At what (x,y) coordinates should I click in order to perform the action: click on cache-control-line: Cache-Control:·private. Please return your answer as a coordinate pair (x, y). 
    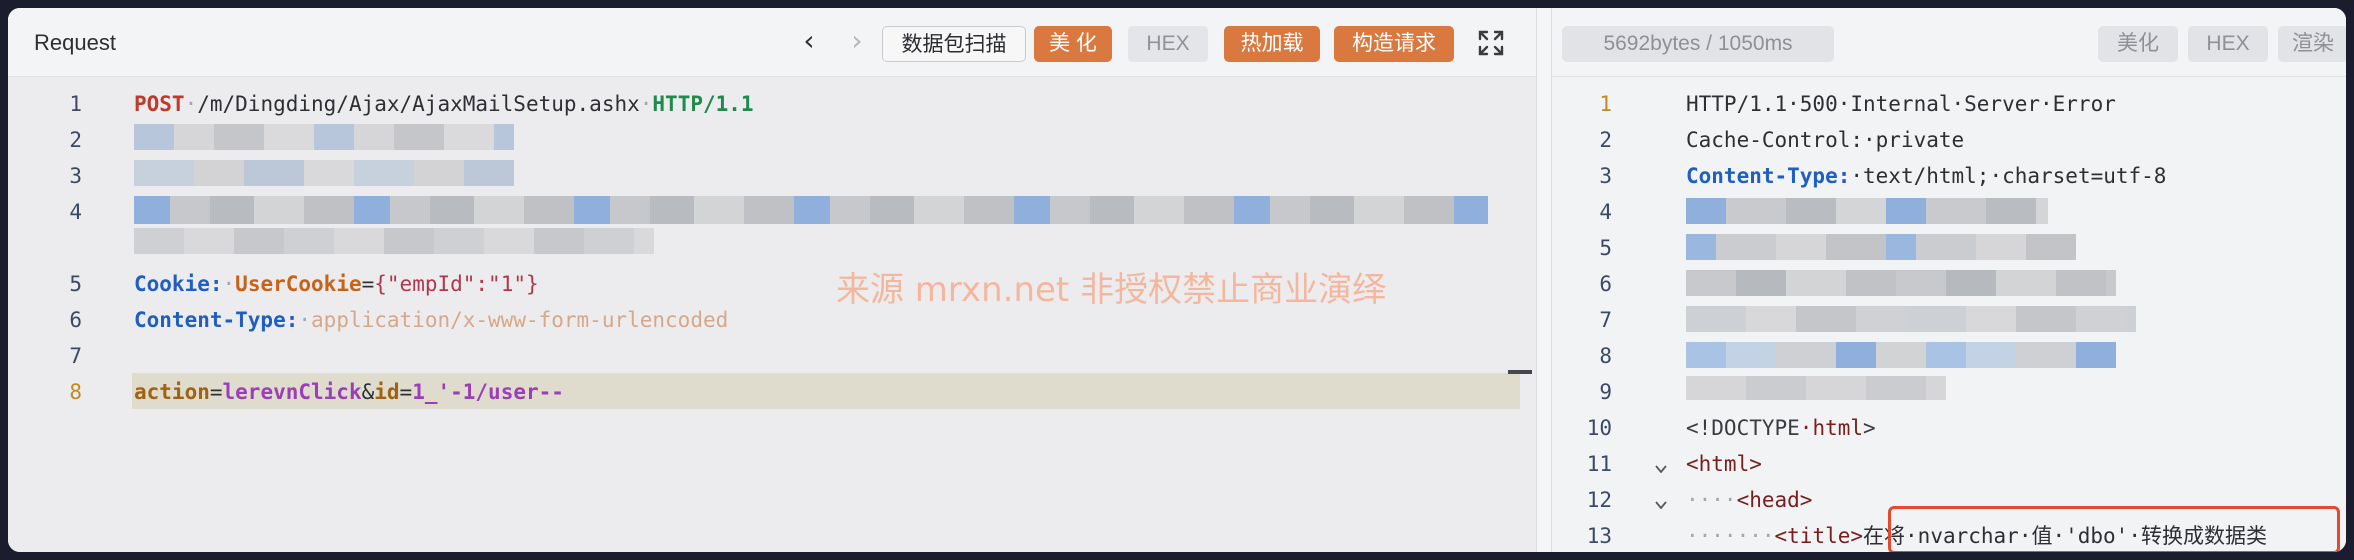
    Looking at the image, I should click on (1825, 140).